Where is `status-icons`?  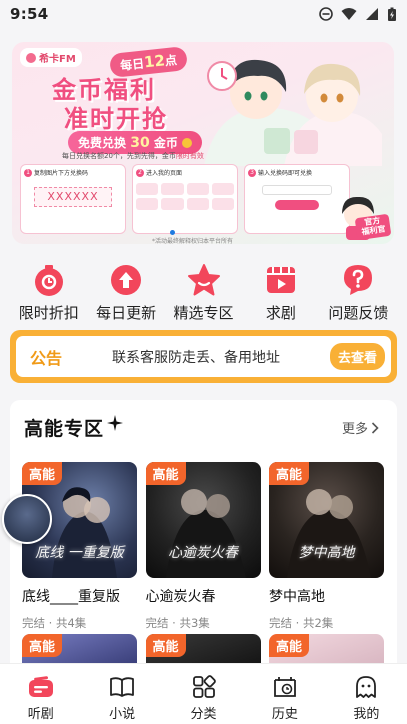
status-icons is located at coordinates (358, 14).